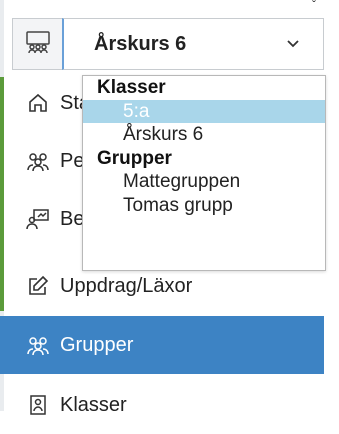  I want to click on people-icon, so click(38, 161).